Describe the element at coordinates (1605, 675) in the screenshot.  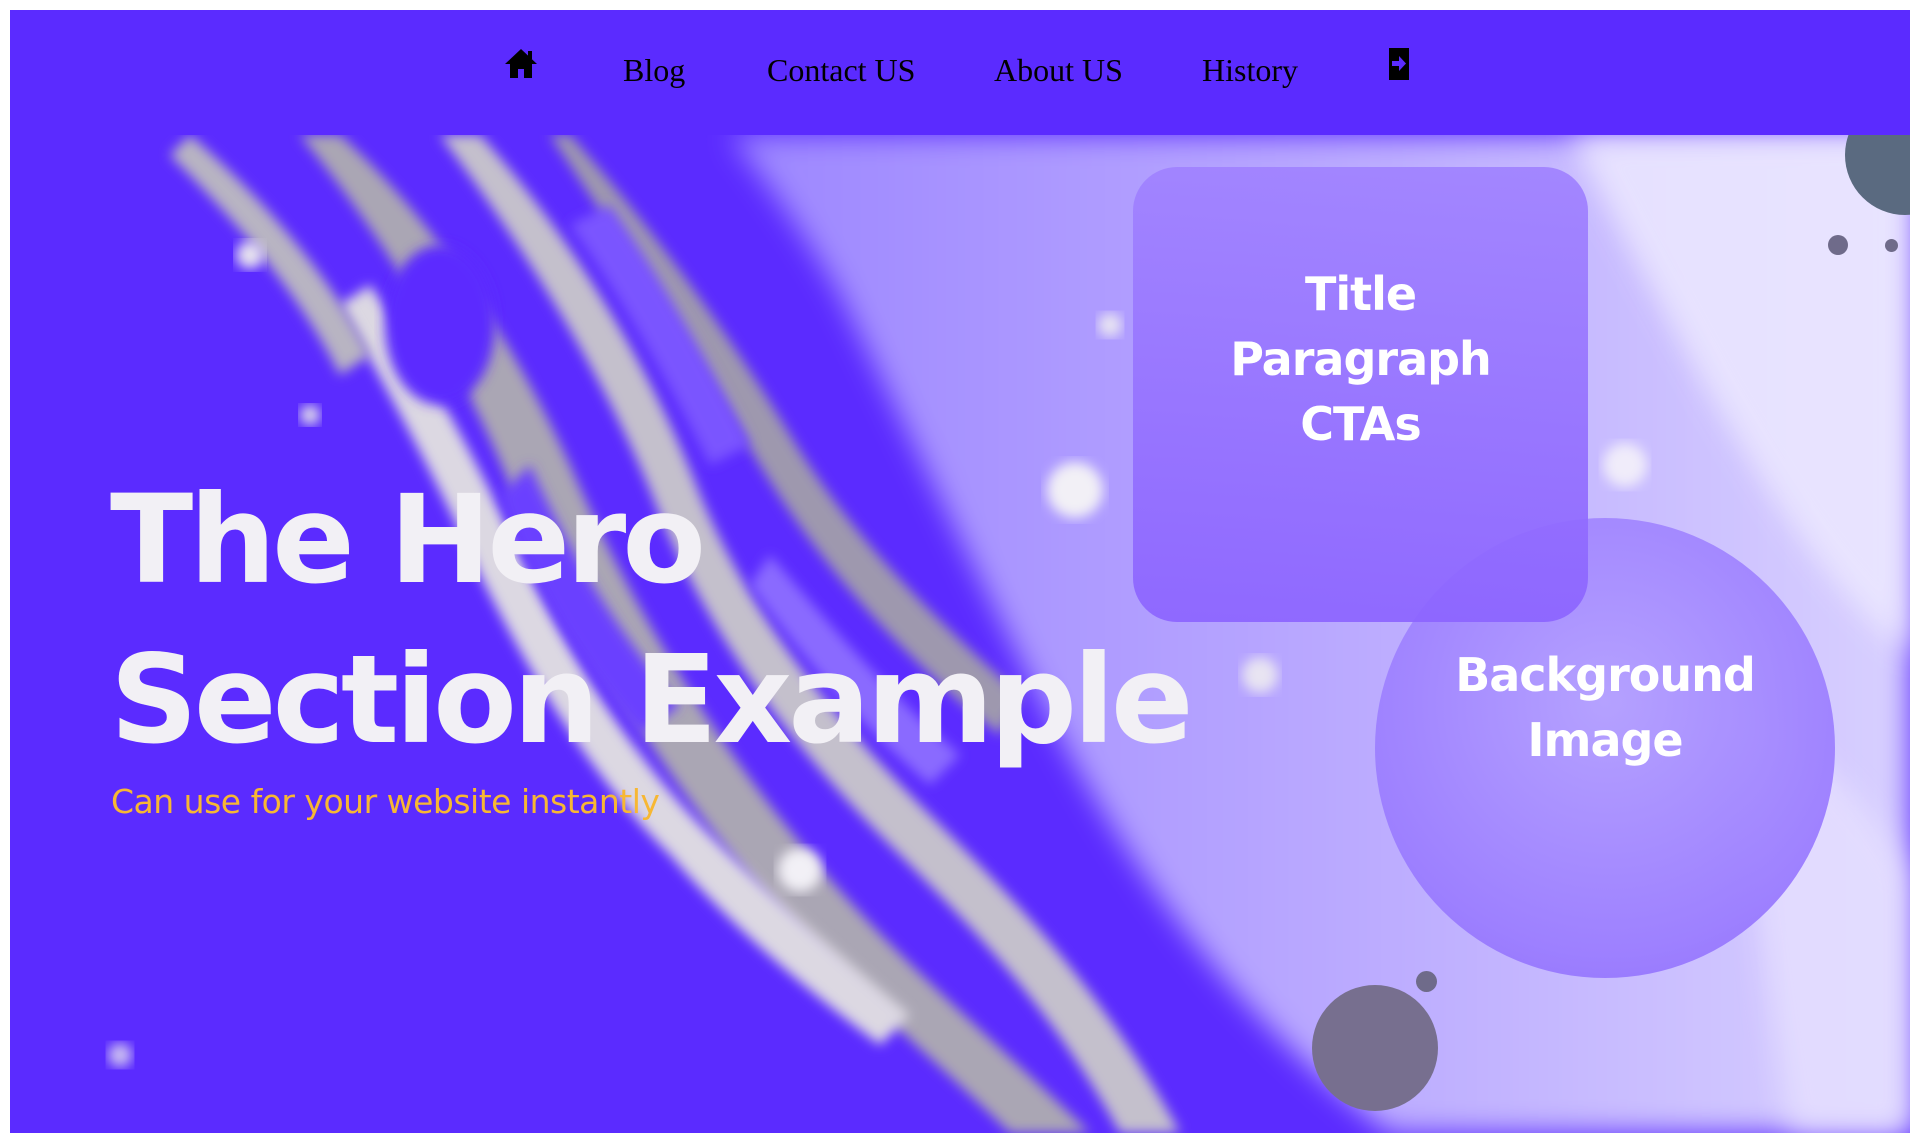
I see `circle-label-line-1: Background` at that location.